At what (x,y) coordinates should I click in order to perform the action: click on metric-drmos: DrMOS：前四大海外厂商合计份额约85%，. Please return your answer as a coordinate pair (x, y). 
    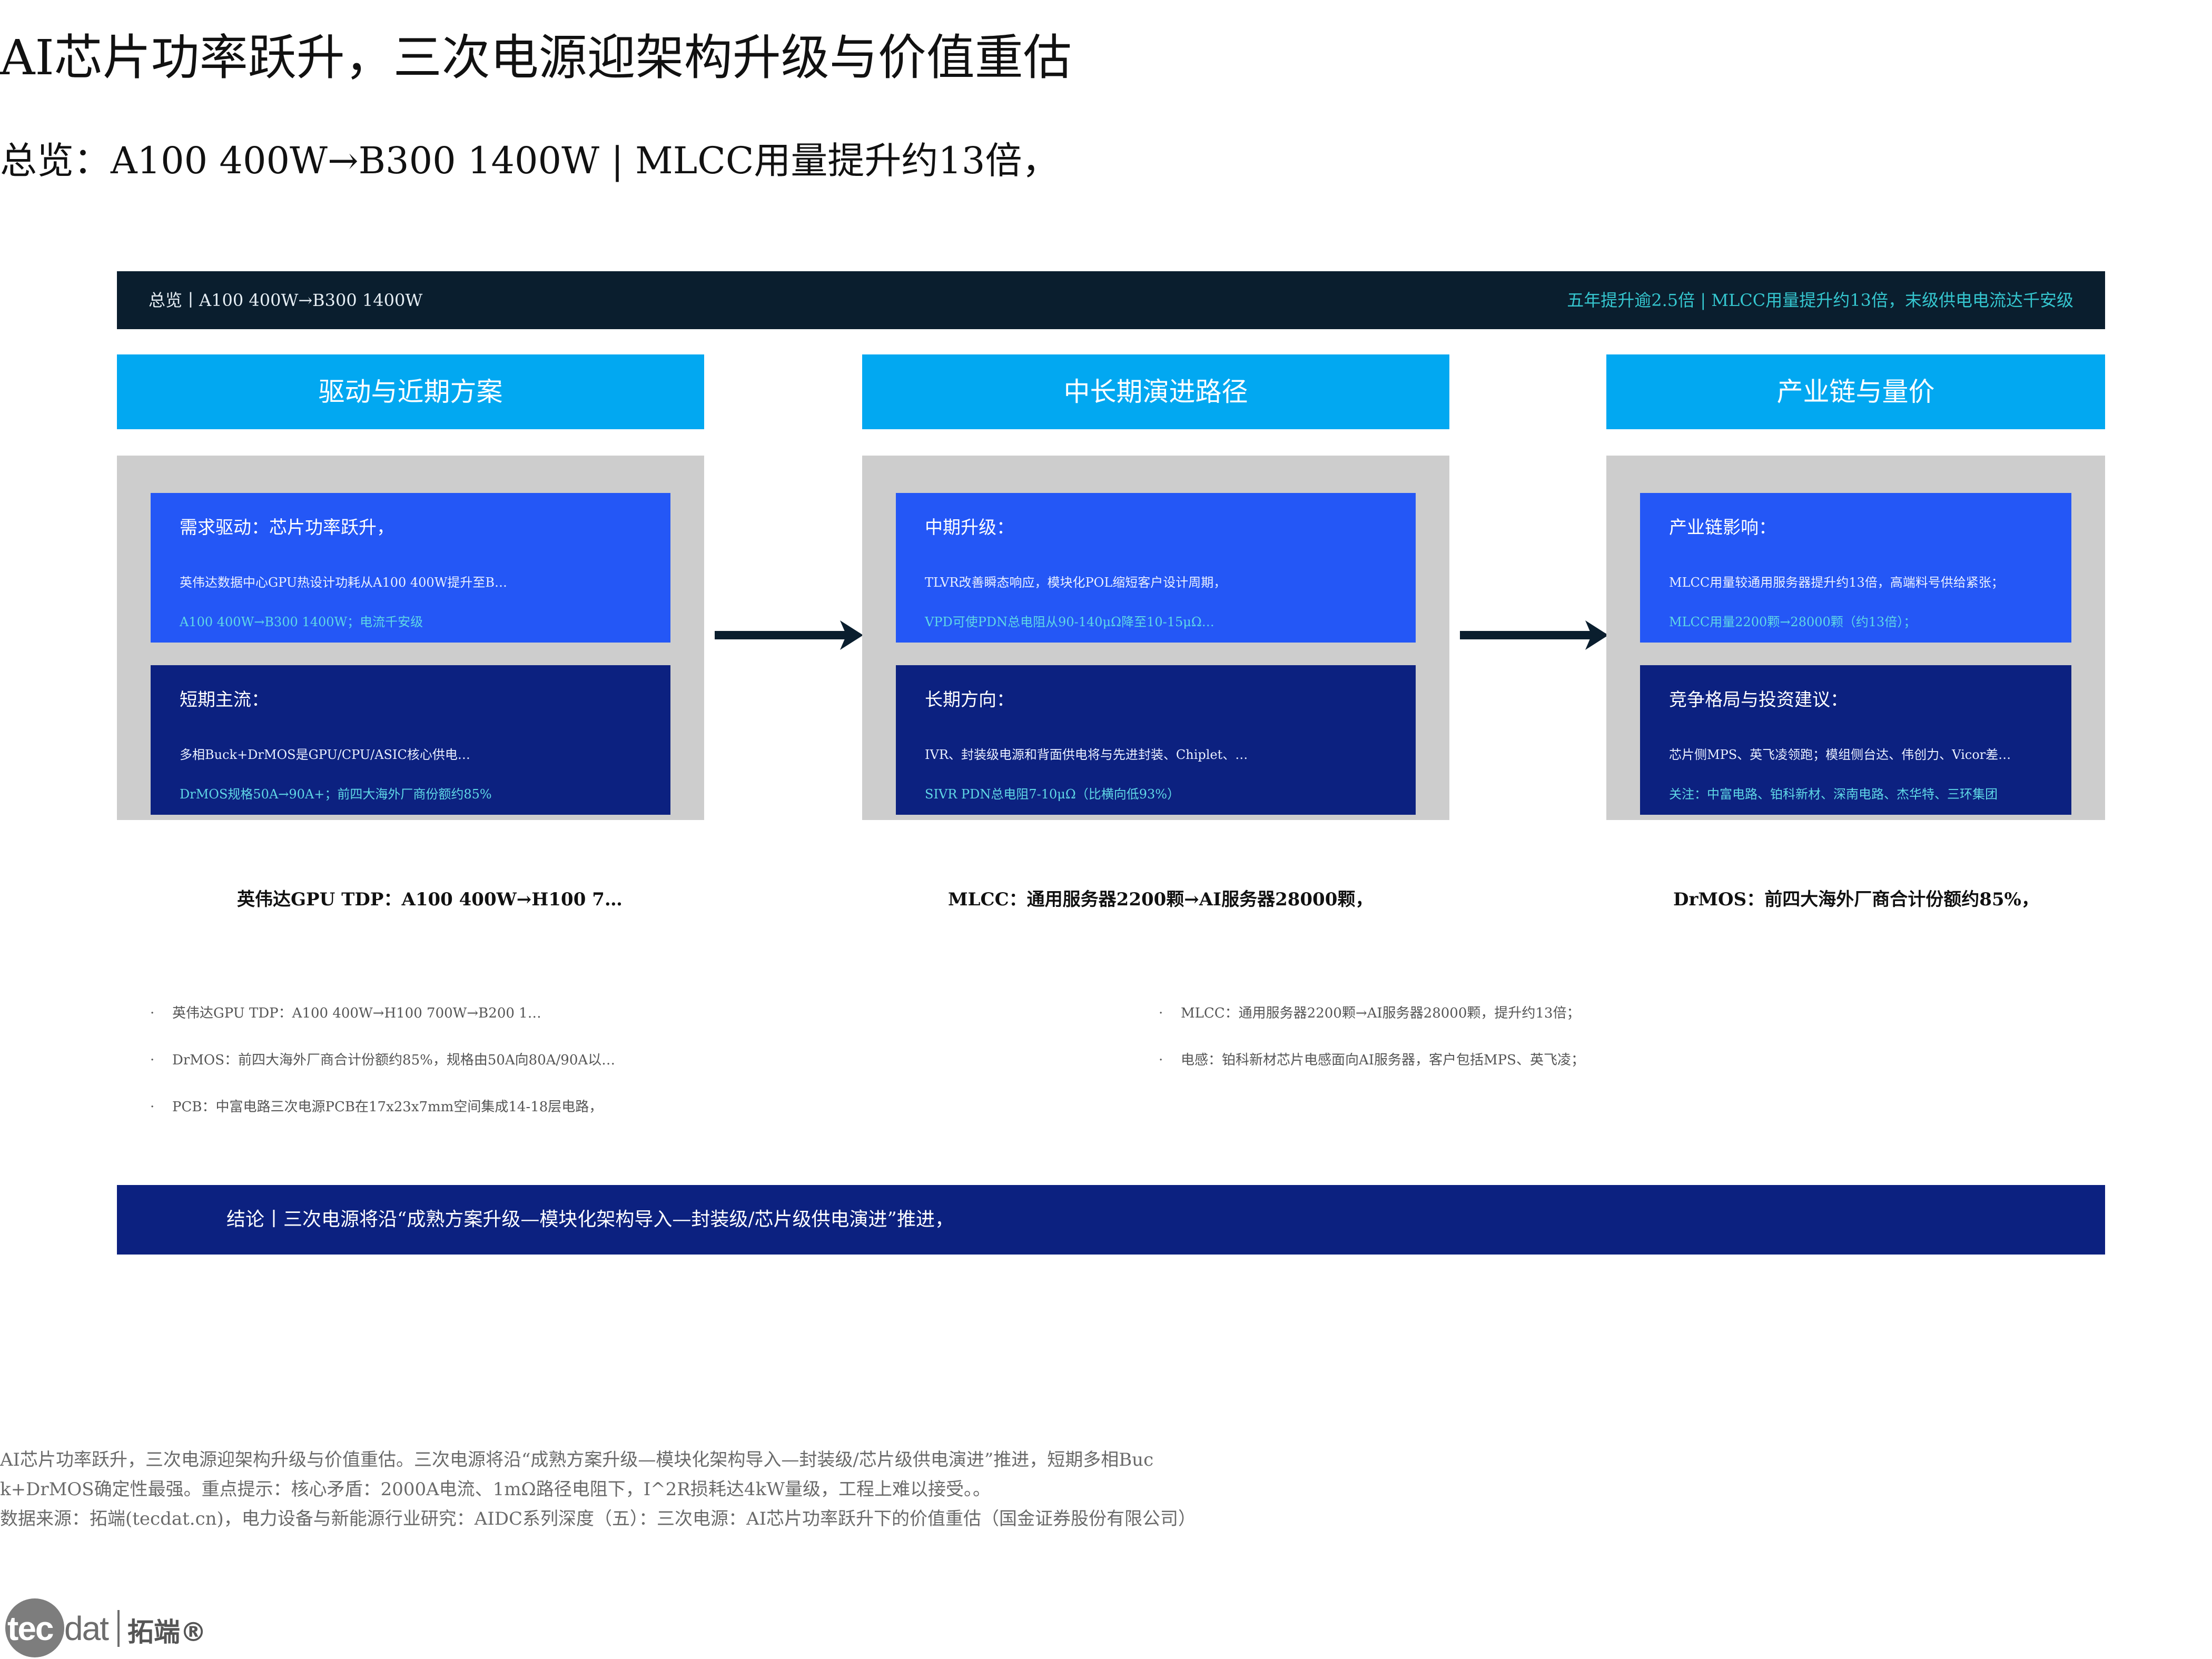
    Looking at the image, I should click on (1856, 899).